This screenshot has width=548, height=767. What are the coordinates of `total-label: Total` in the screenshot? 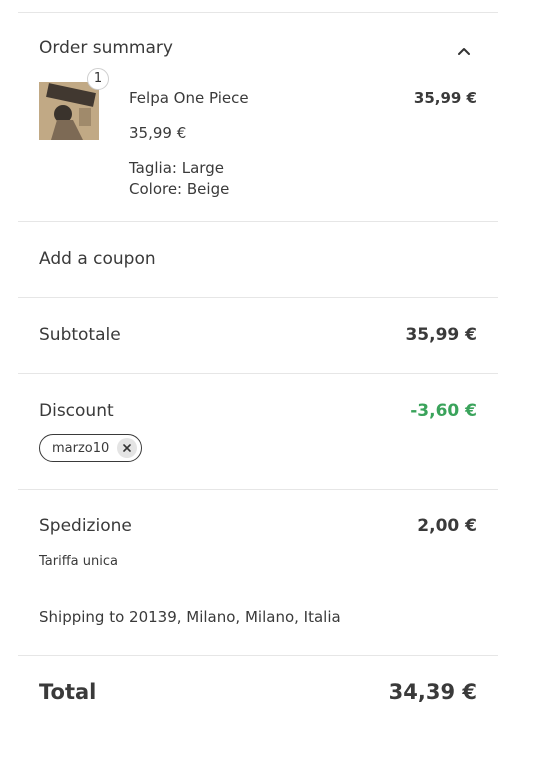 It's located at (68, 692).